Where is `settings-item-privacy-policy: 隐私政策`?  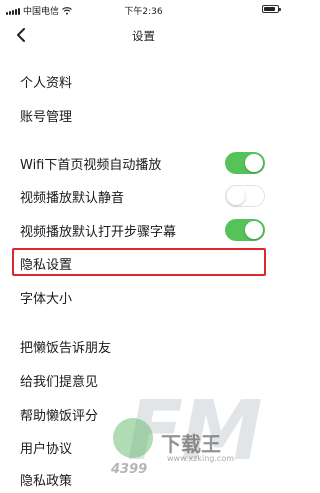
settings-item-privacy-policy: 隐私政策 is located at coordinates (143, 479).